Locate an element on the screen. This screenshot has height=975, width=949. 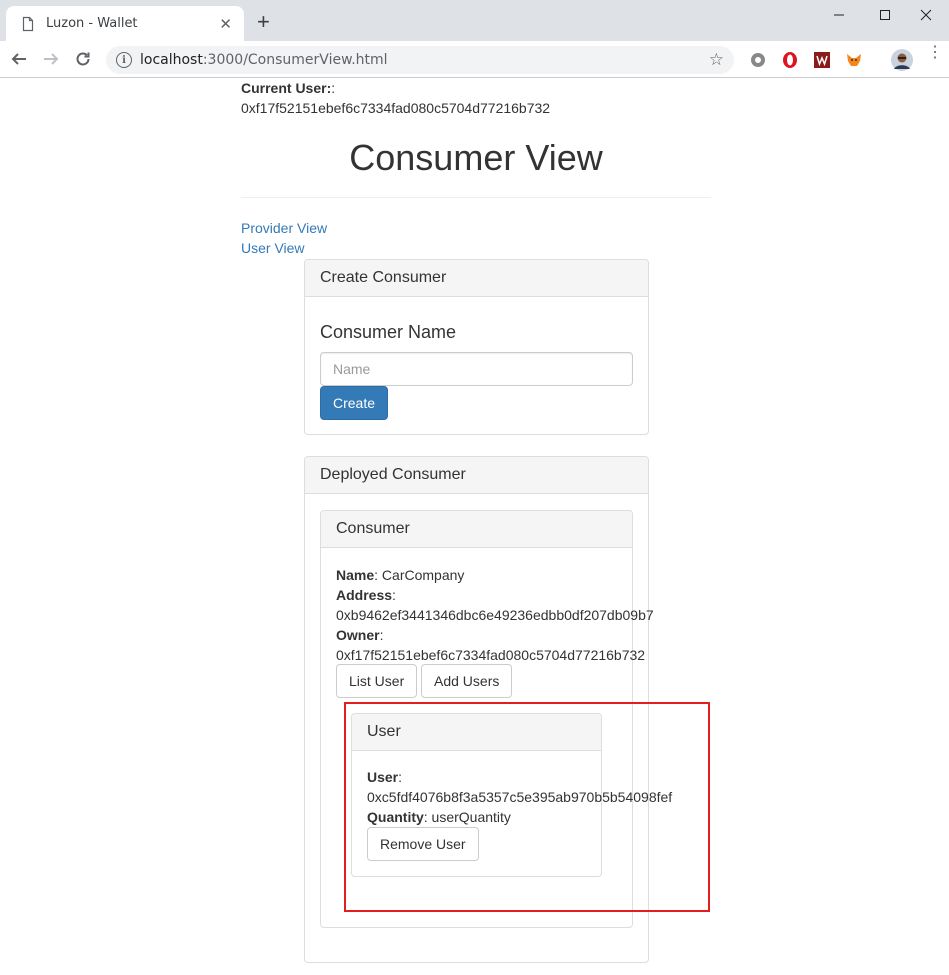
provider-view-link: Provider View is located at coordinates (284, 228).